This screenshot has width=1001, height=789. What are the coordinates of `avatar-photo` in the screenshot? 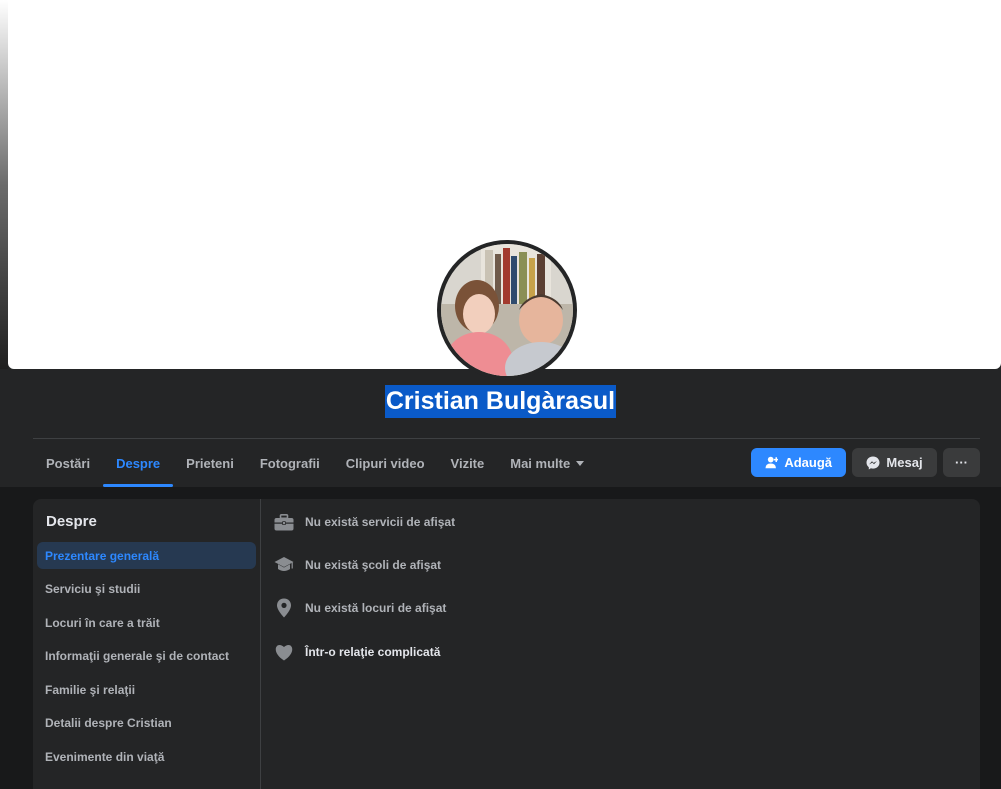 It's located at (507, 310).